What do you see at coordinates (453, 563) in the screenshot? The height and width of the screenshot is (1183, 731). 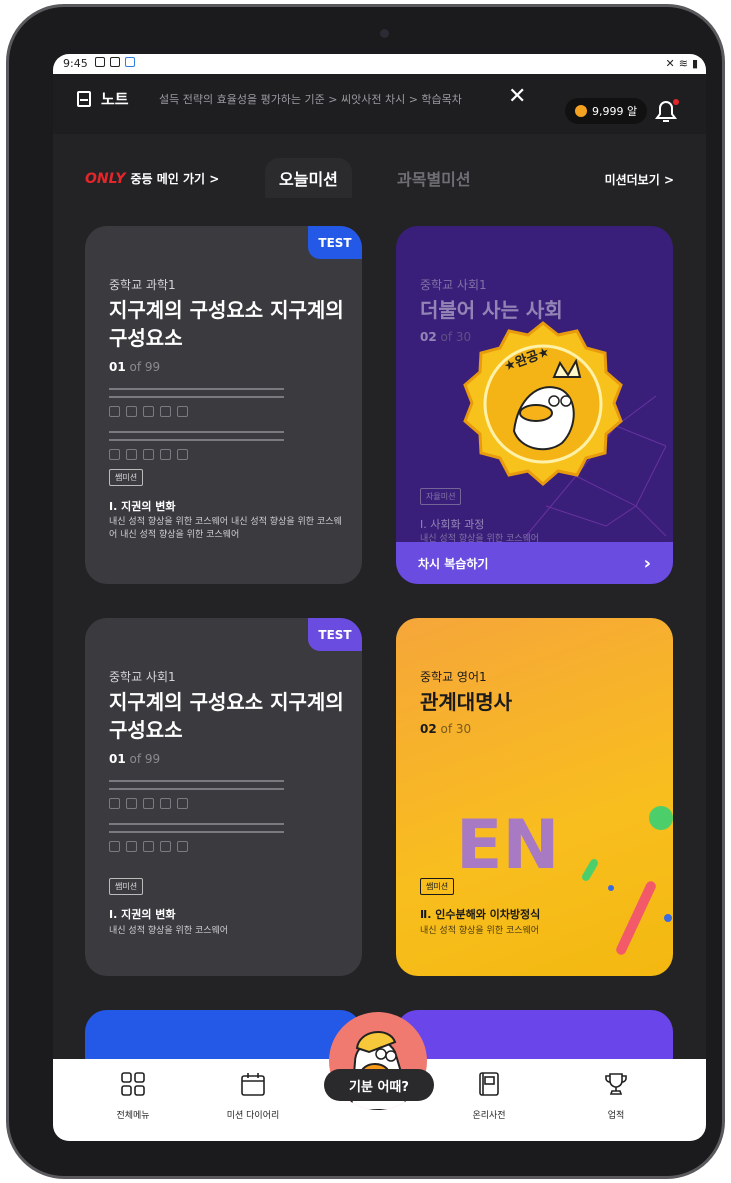 I see `review-label: 차시 복습하기` at bounding box center [453, 563].